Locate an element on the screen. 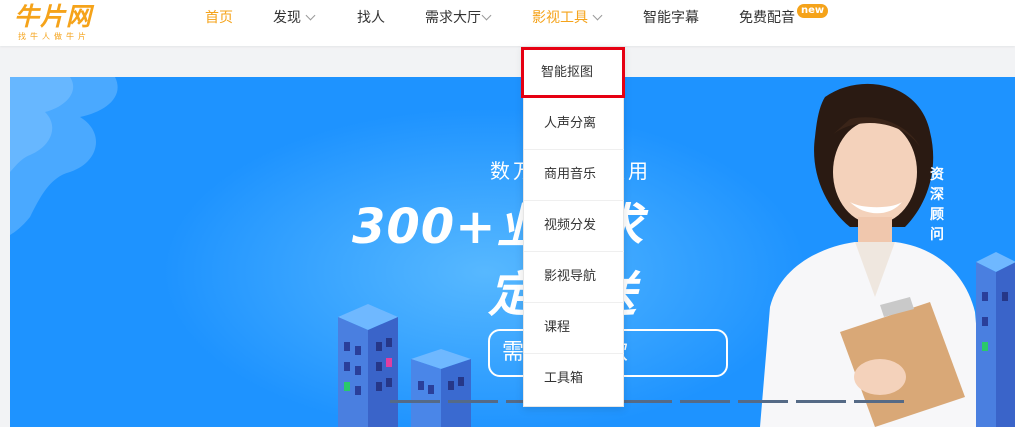  nav-demand-hall-label: 需求大厅 is located at coordinates (453, 18).